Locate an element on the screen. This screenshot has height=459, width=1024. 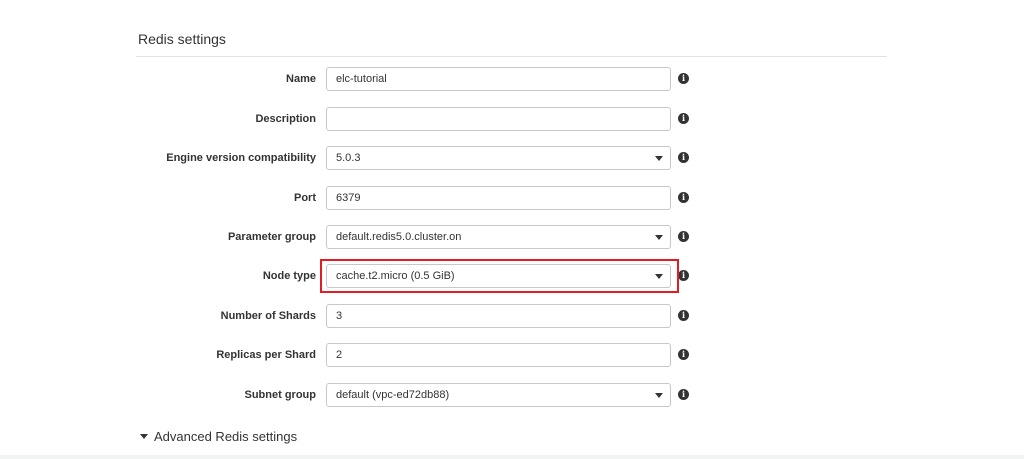
form-row-engine-version: Engine version compatibility 5.0.3 i is located at coordinates (512, 158).